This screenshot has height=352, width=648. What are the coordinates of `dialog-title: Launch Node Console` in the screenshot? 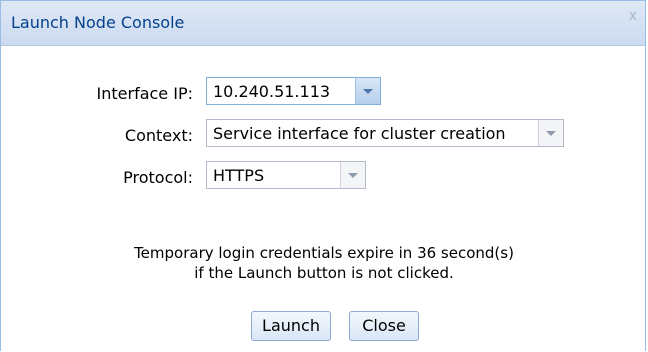 It's located at (98, 22).